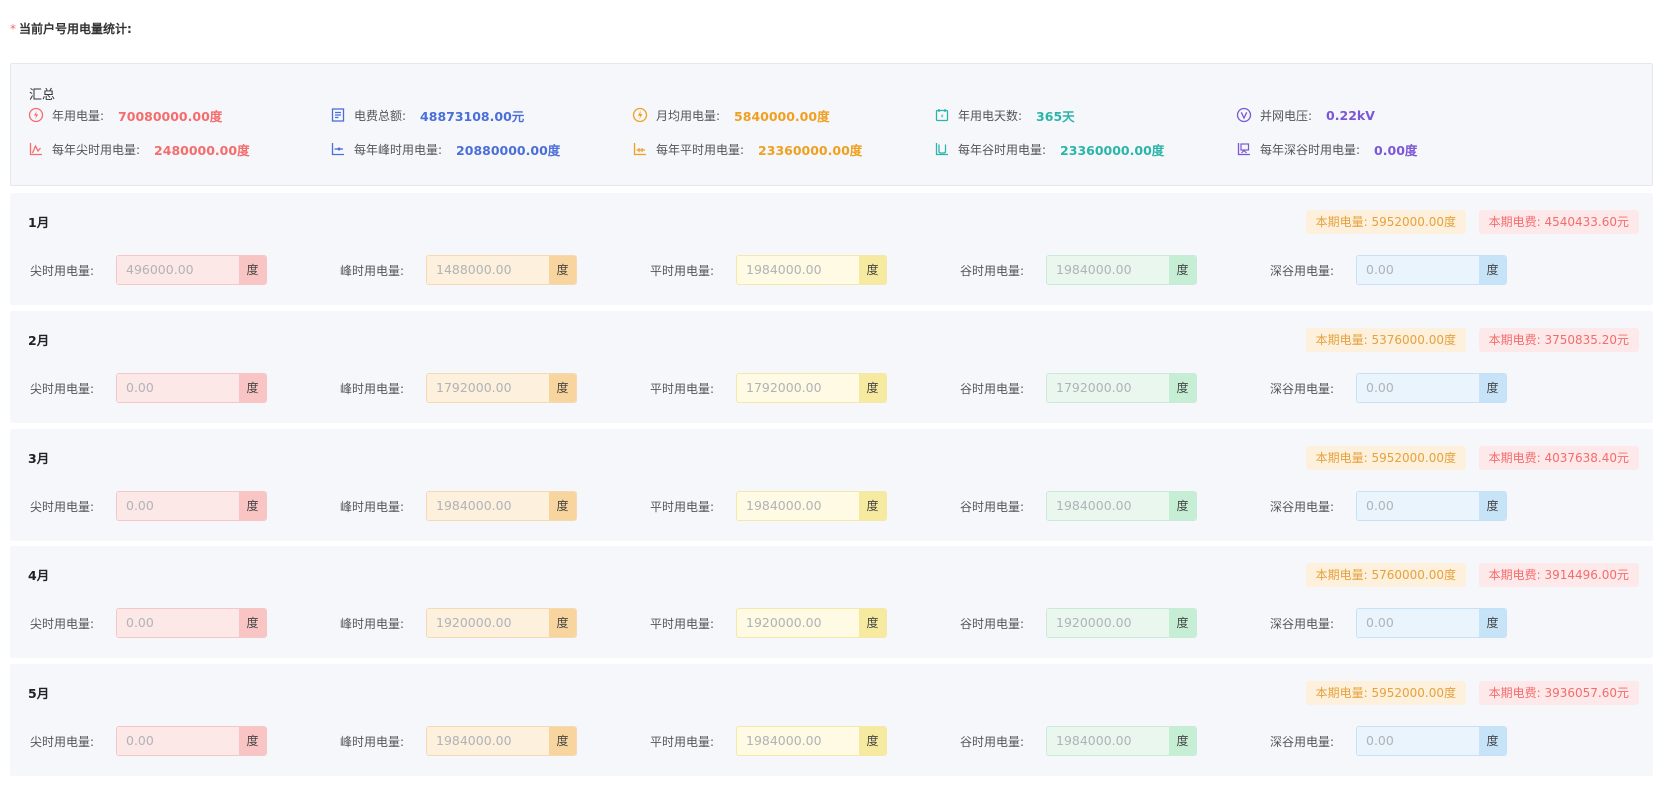 Image resolution: width=1667 pixels, height=809 pixels. Describe the element at coordinates (1049, 149) in the screenshot. I see `stat-annual-gu: 每年谷时用电量: 23360000.00度` at that location.